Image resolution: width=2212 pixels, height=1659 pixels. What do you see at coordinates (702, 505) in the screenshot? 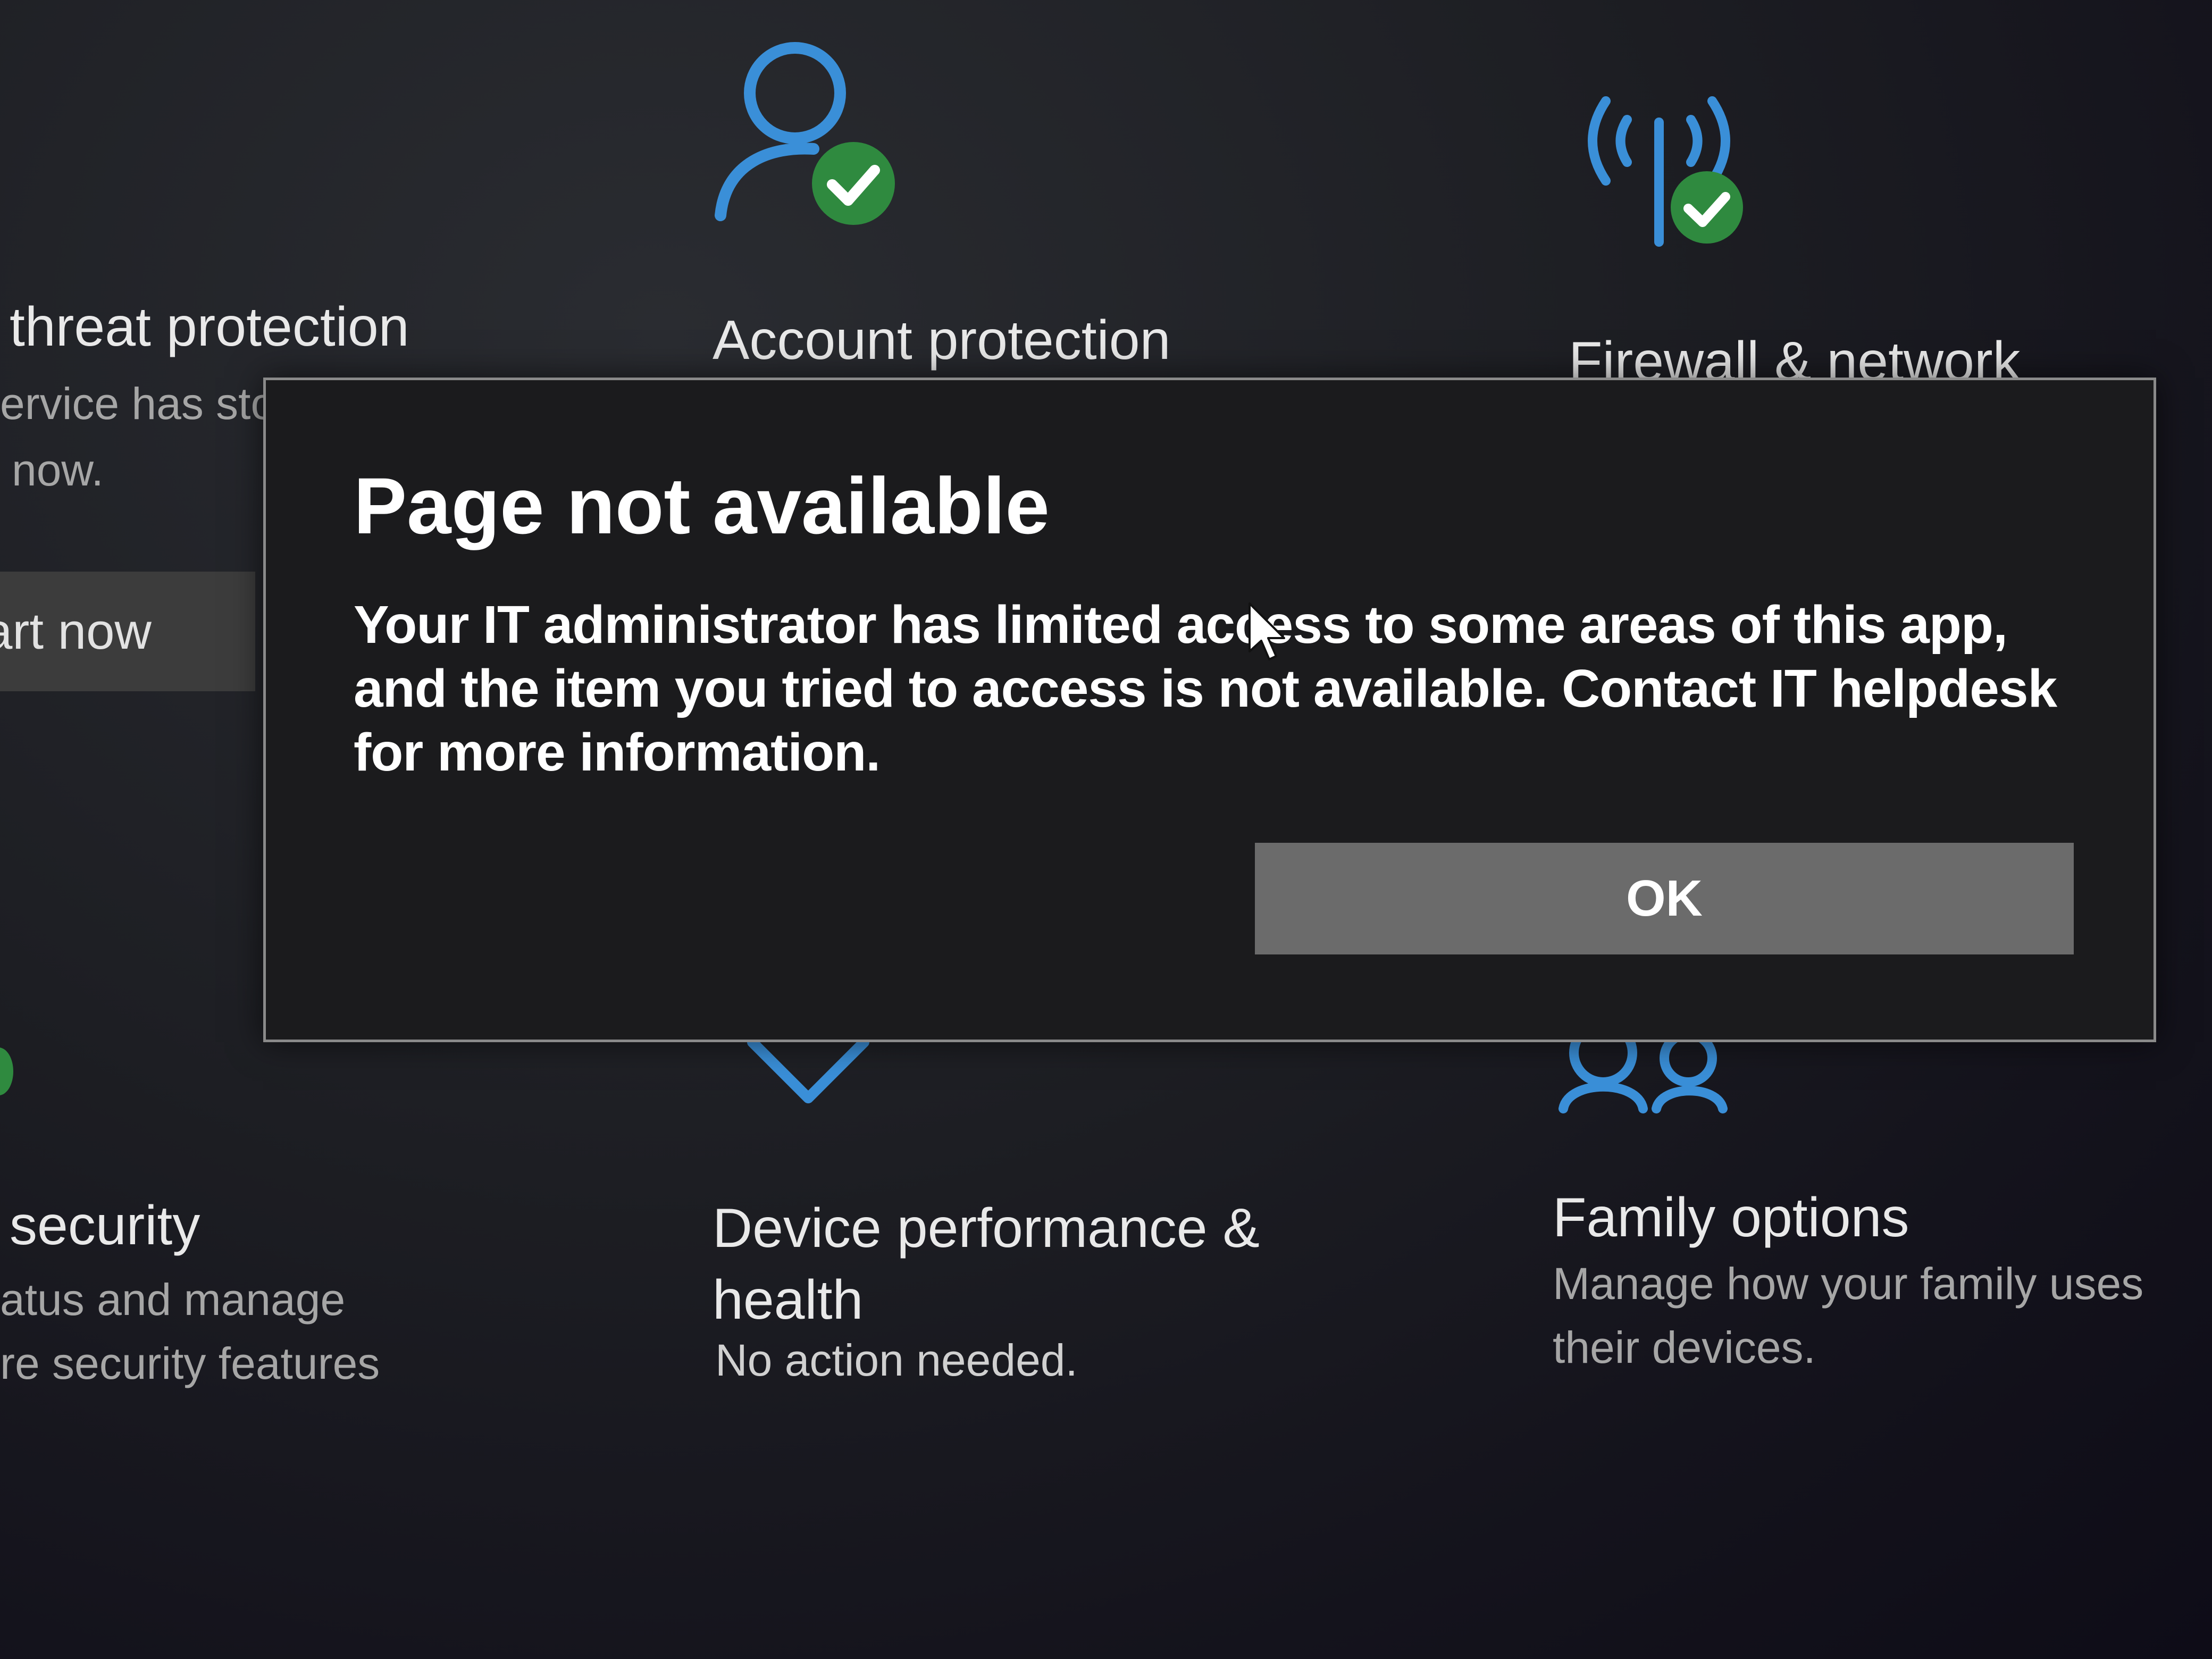
I see `dialog-title: Page not available` at bounding box center [702, 505].